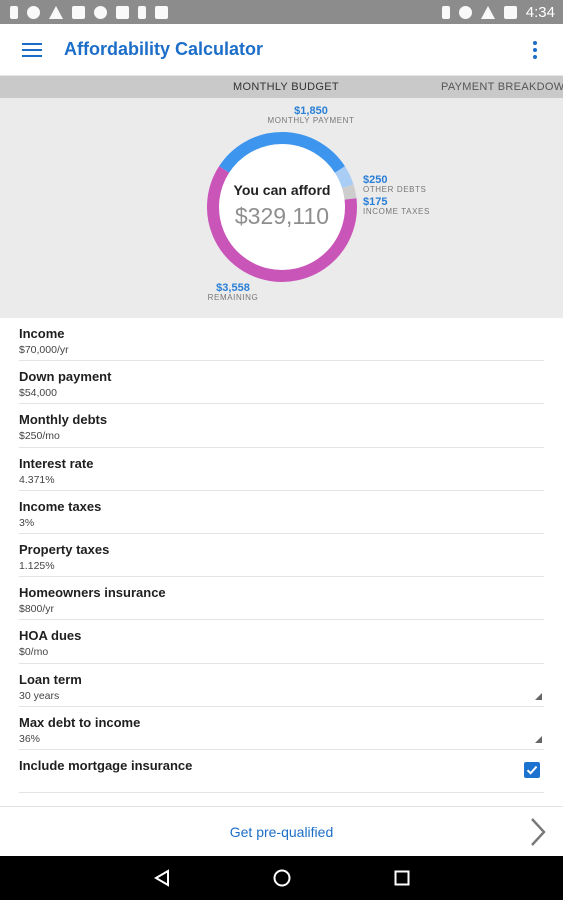 The width and height of the screenshot is (563, 900). I want to click on play-store-icon, so click(161, 12).